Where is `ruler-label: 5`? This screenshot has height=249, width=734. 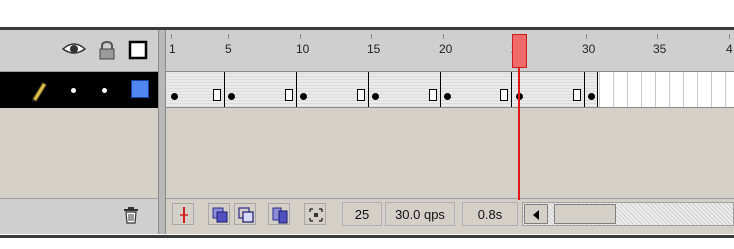
ruler-label: 5 is located at coordinates (228, 49).